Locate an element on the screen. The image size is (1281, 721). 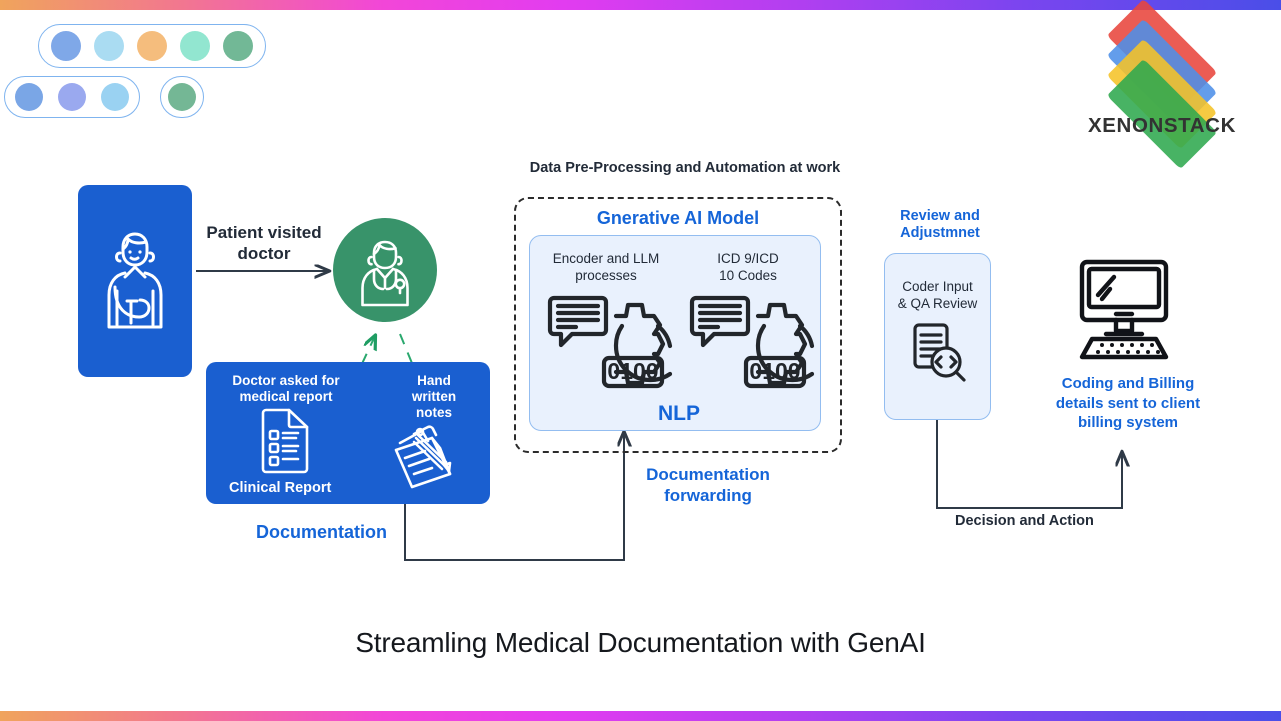
clinical-report-caption: Clinical Report is located at coordinates (280, 488).